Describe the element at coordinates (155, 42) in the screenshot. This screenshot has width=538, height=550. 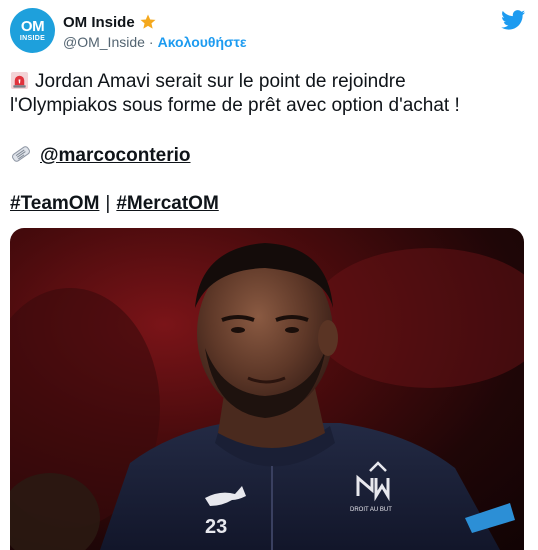
I see `handle-row: @OM_Inside · Ακολουθήστε` at that location.